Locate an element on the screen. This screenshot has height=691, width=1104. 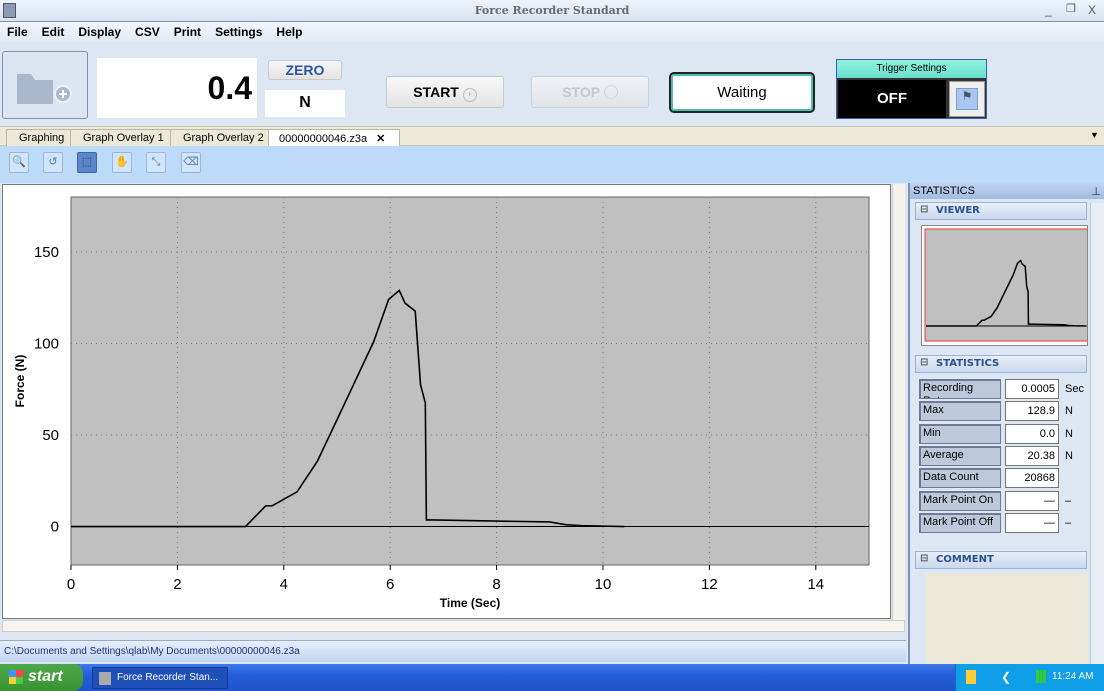
y-tick-label: 100 is located at coordinates (46, 343).